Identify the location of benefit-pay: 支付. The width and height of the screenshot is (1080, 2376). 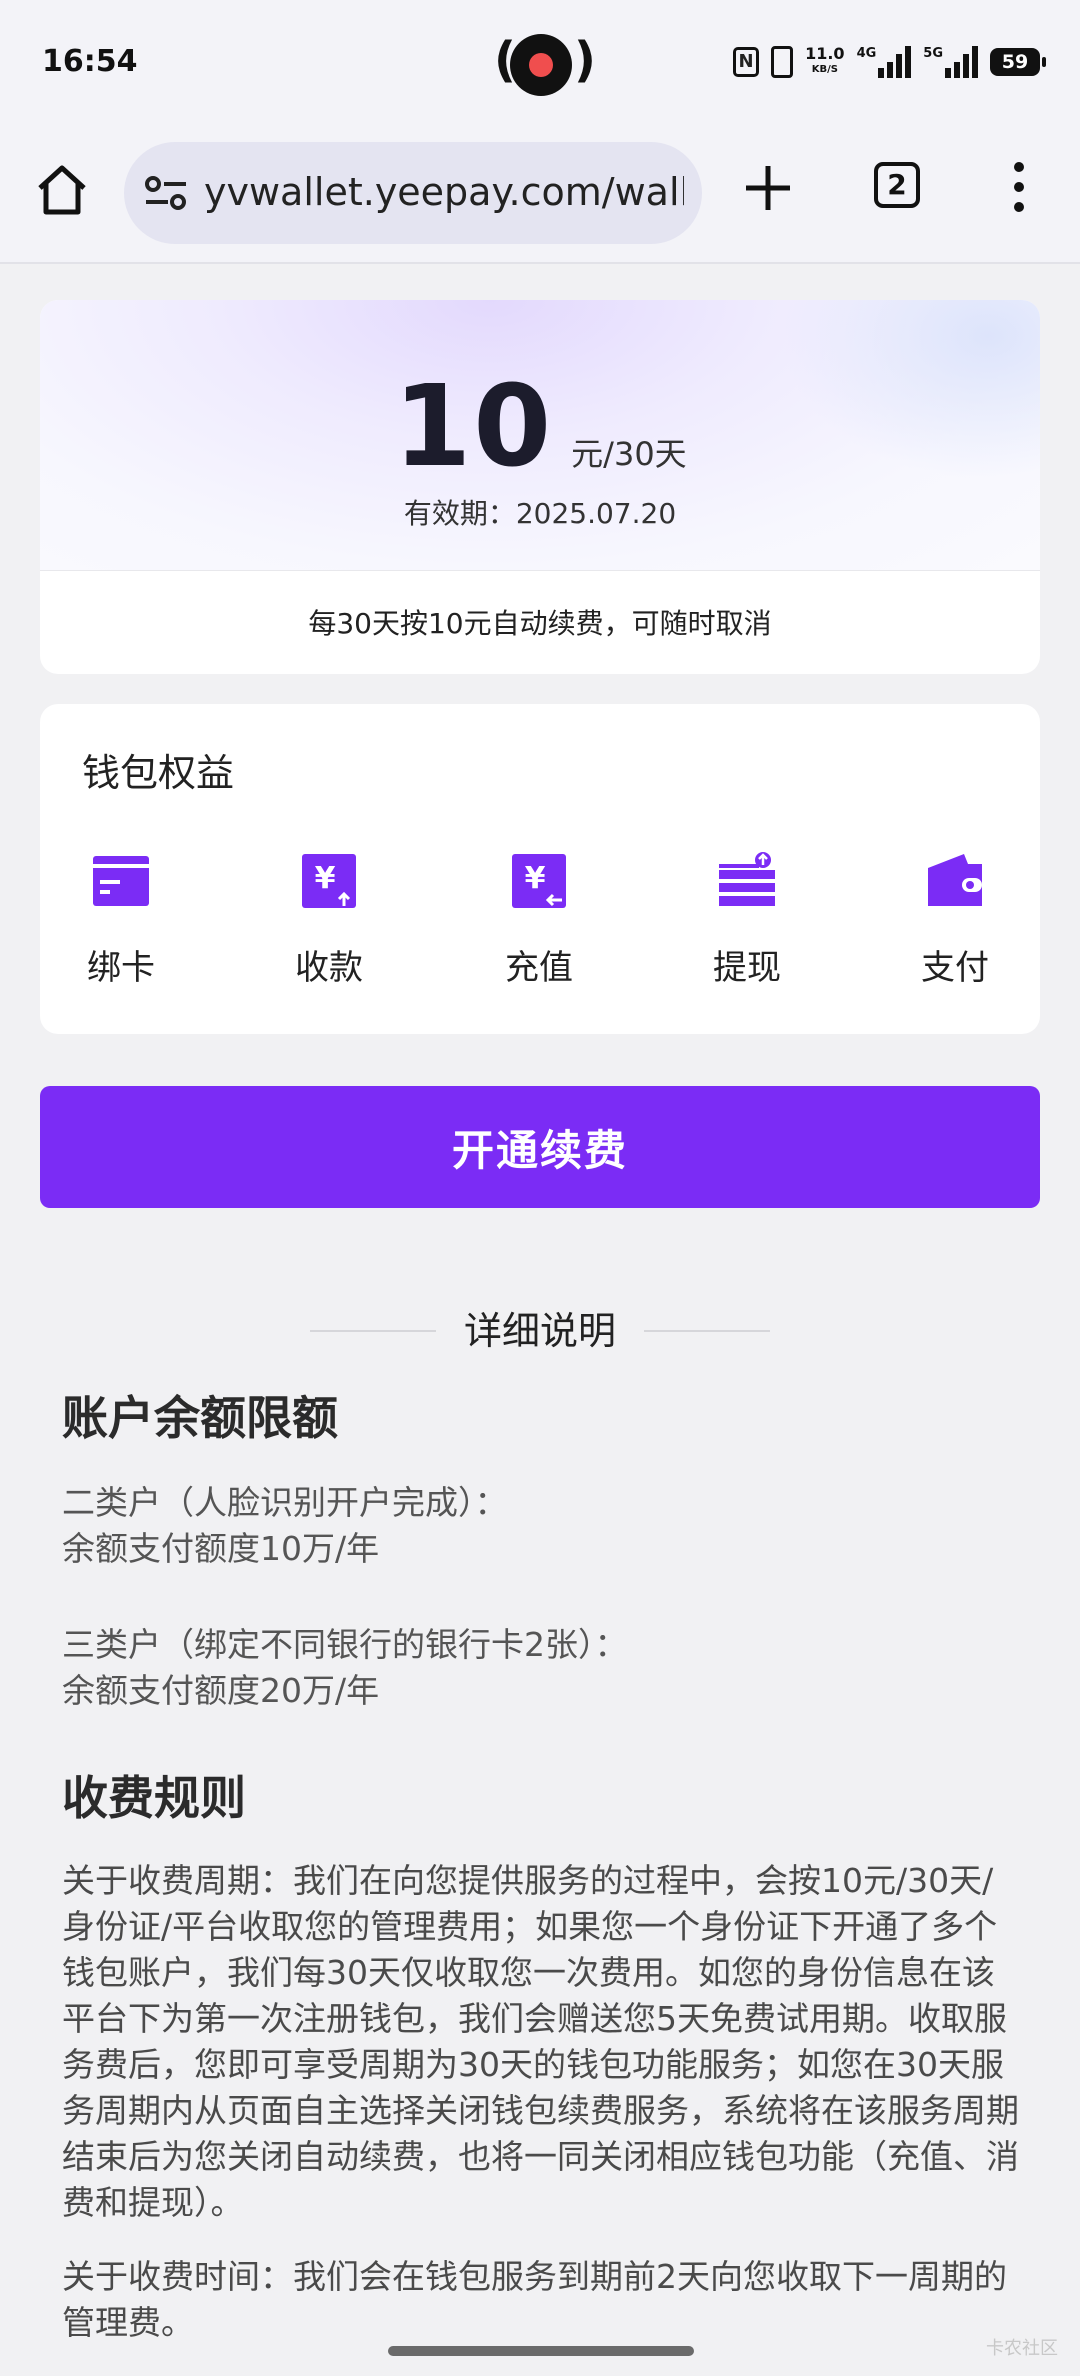
(955, 919).